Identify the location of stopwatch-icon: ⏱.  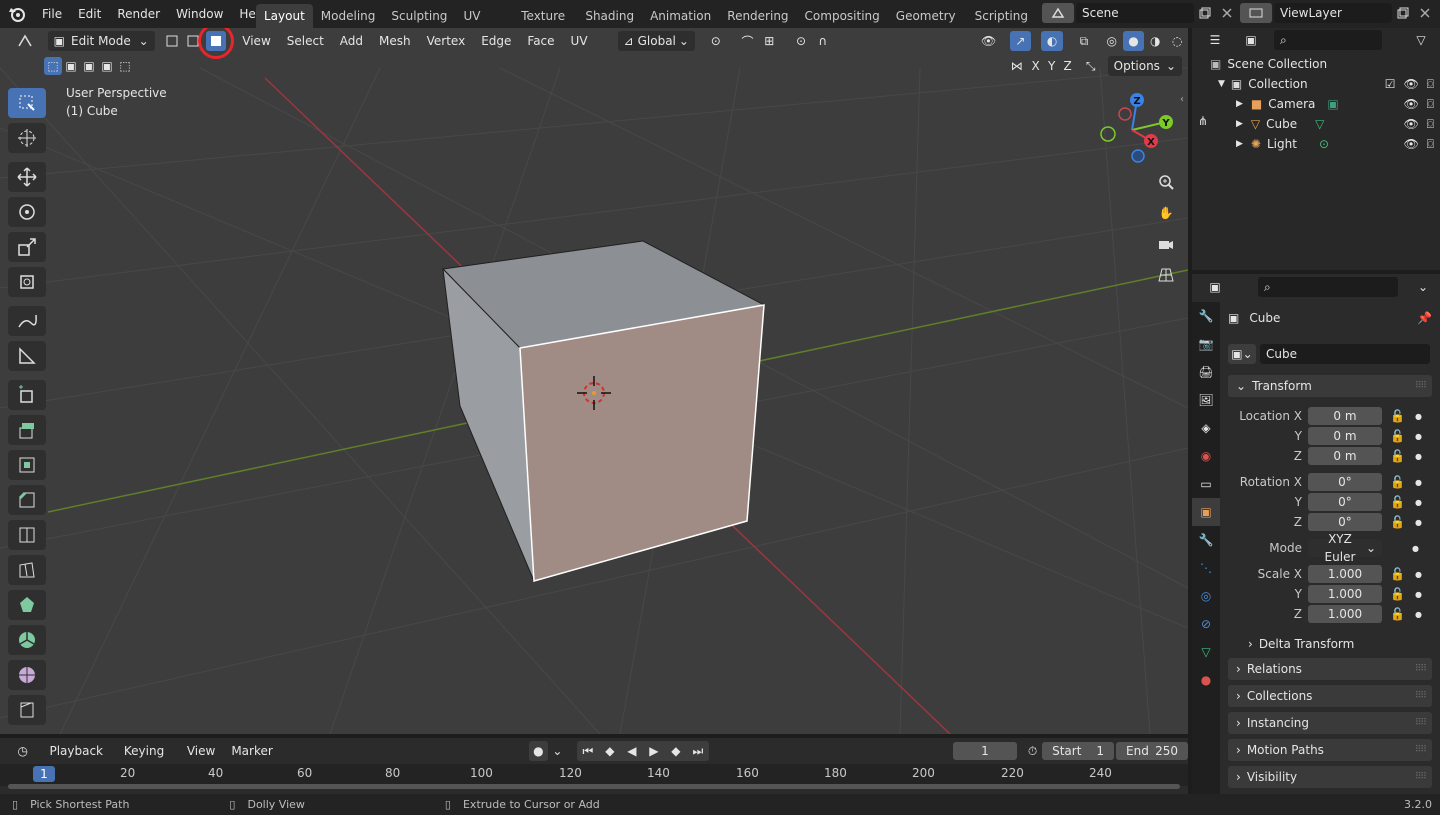
(1032, 751).